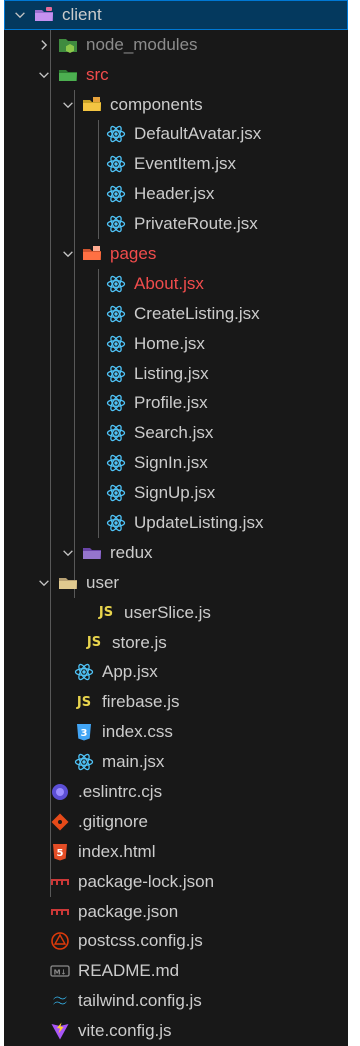 The height and width of the screenshot is (1046, 360). I want to click on tree-item-file: tailwind.config.js, so click(176, 1001).